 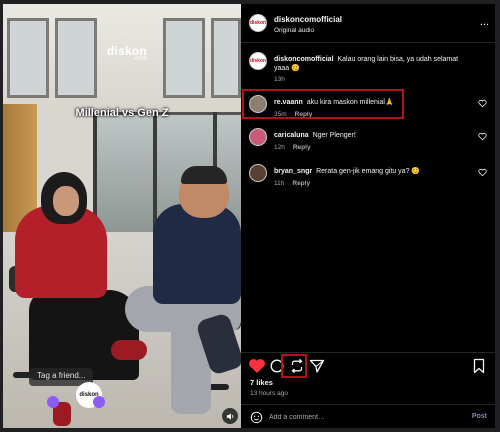 What do you see at coordinates (368, 171) in the screenshot?
I see `comment-body: Rerata gen-jik emang gitu ya? 😊` at bounding box center [368, 171].